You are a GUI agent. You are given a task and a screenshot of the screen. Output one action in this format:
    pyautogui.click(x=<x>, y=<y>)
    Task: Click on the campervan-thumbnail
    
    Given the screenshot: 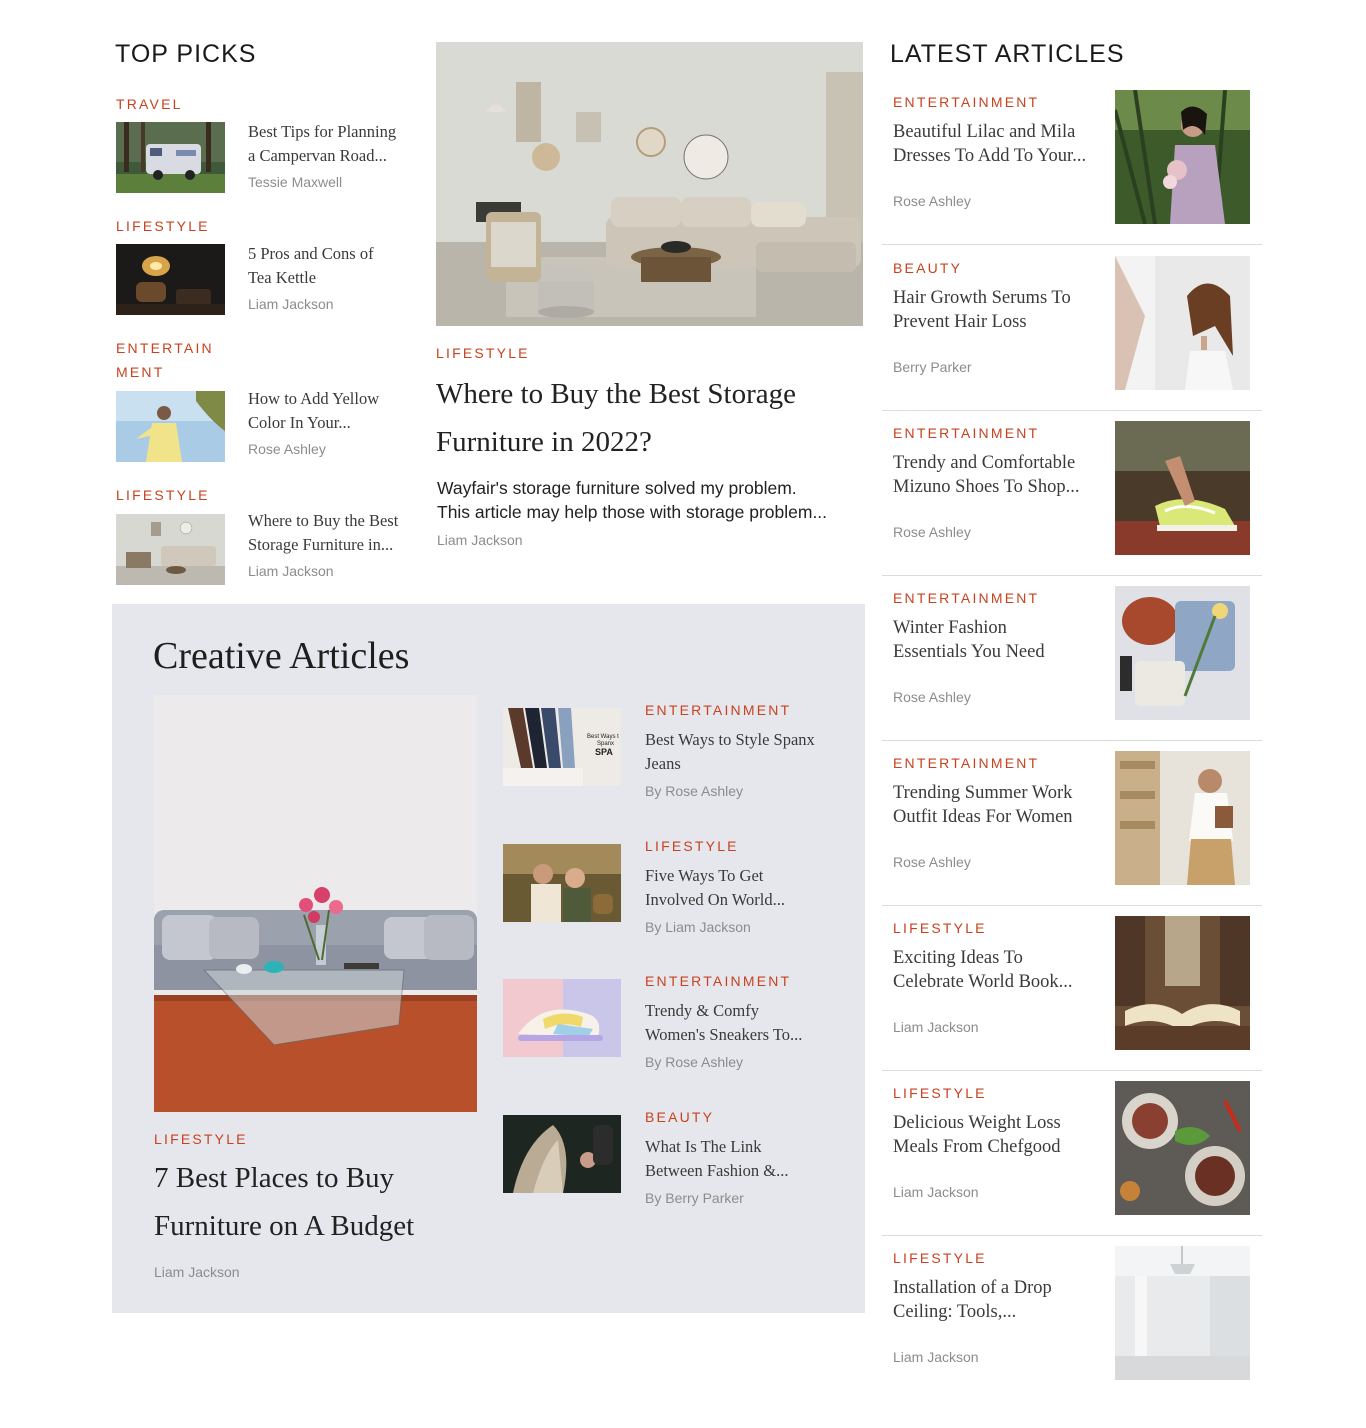 What is the action you would take?
    pyautogui.click(x=170, y=157)
    